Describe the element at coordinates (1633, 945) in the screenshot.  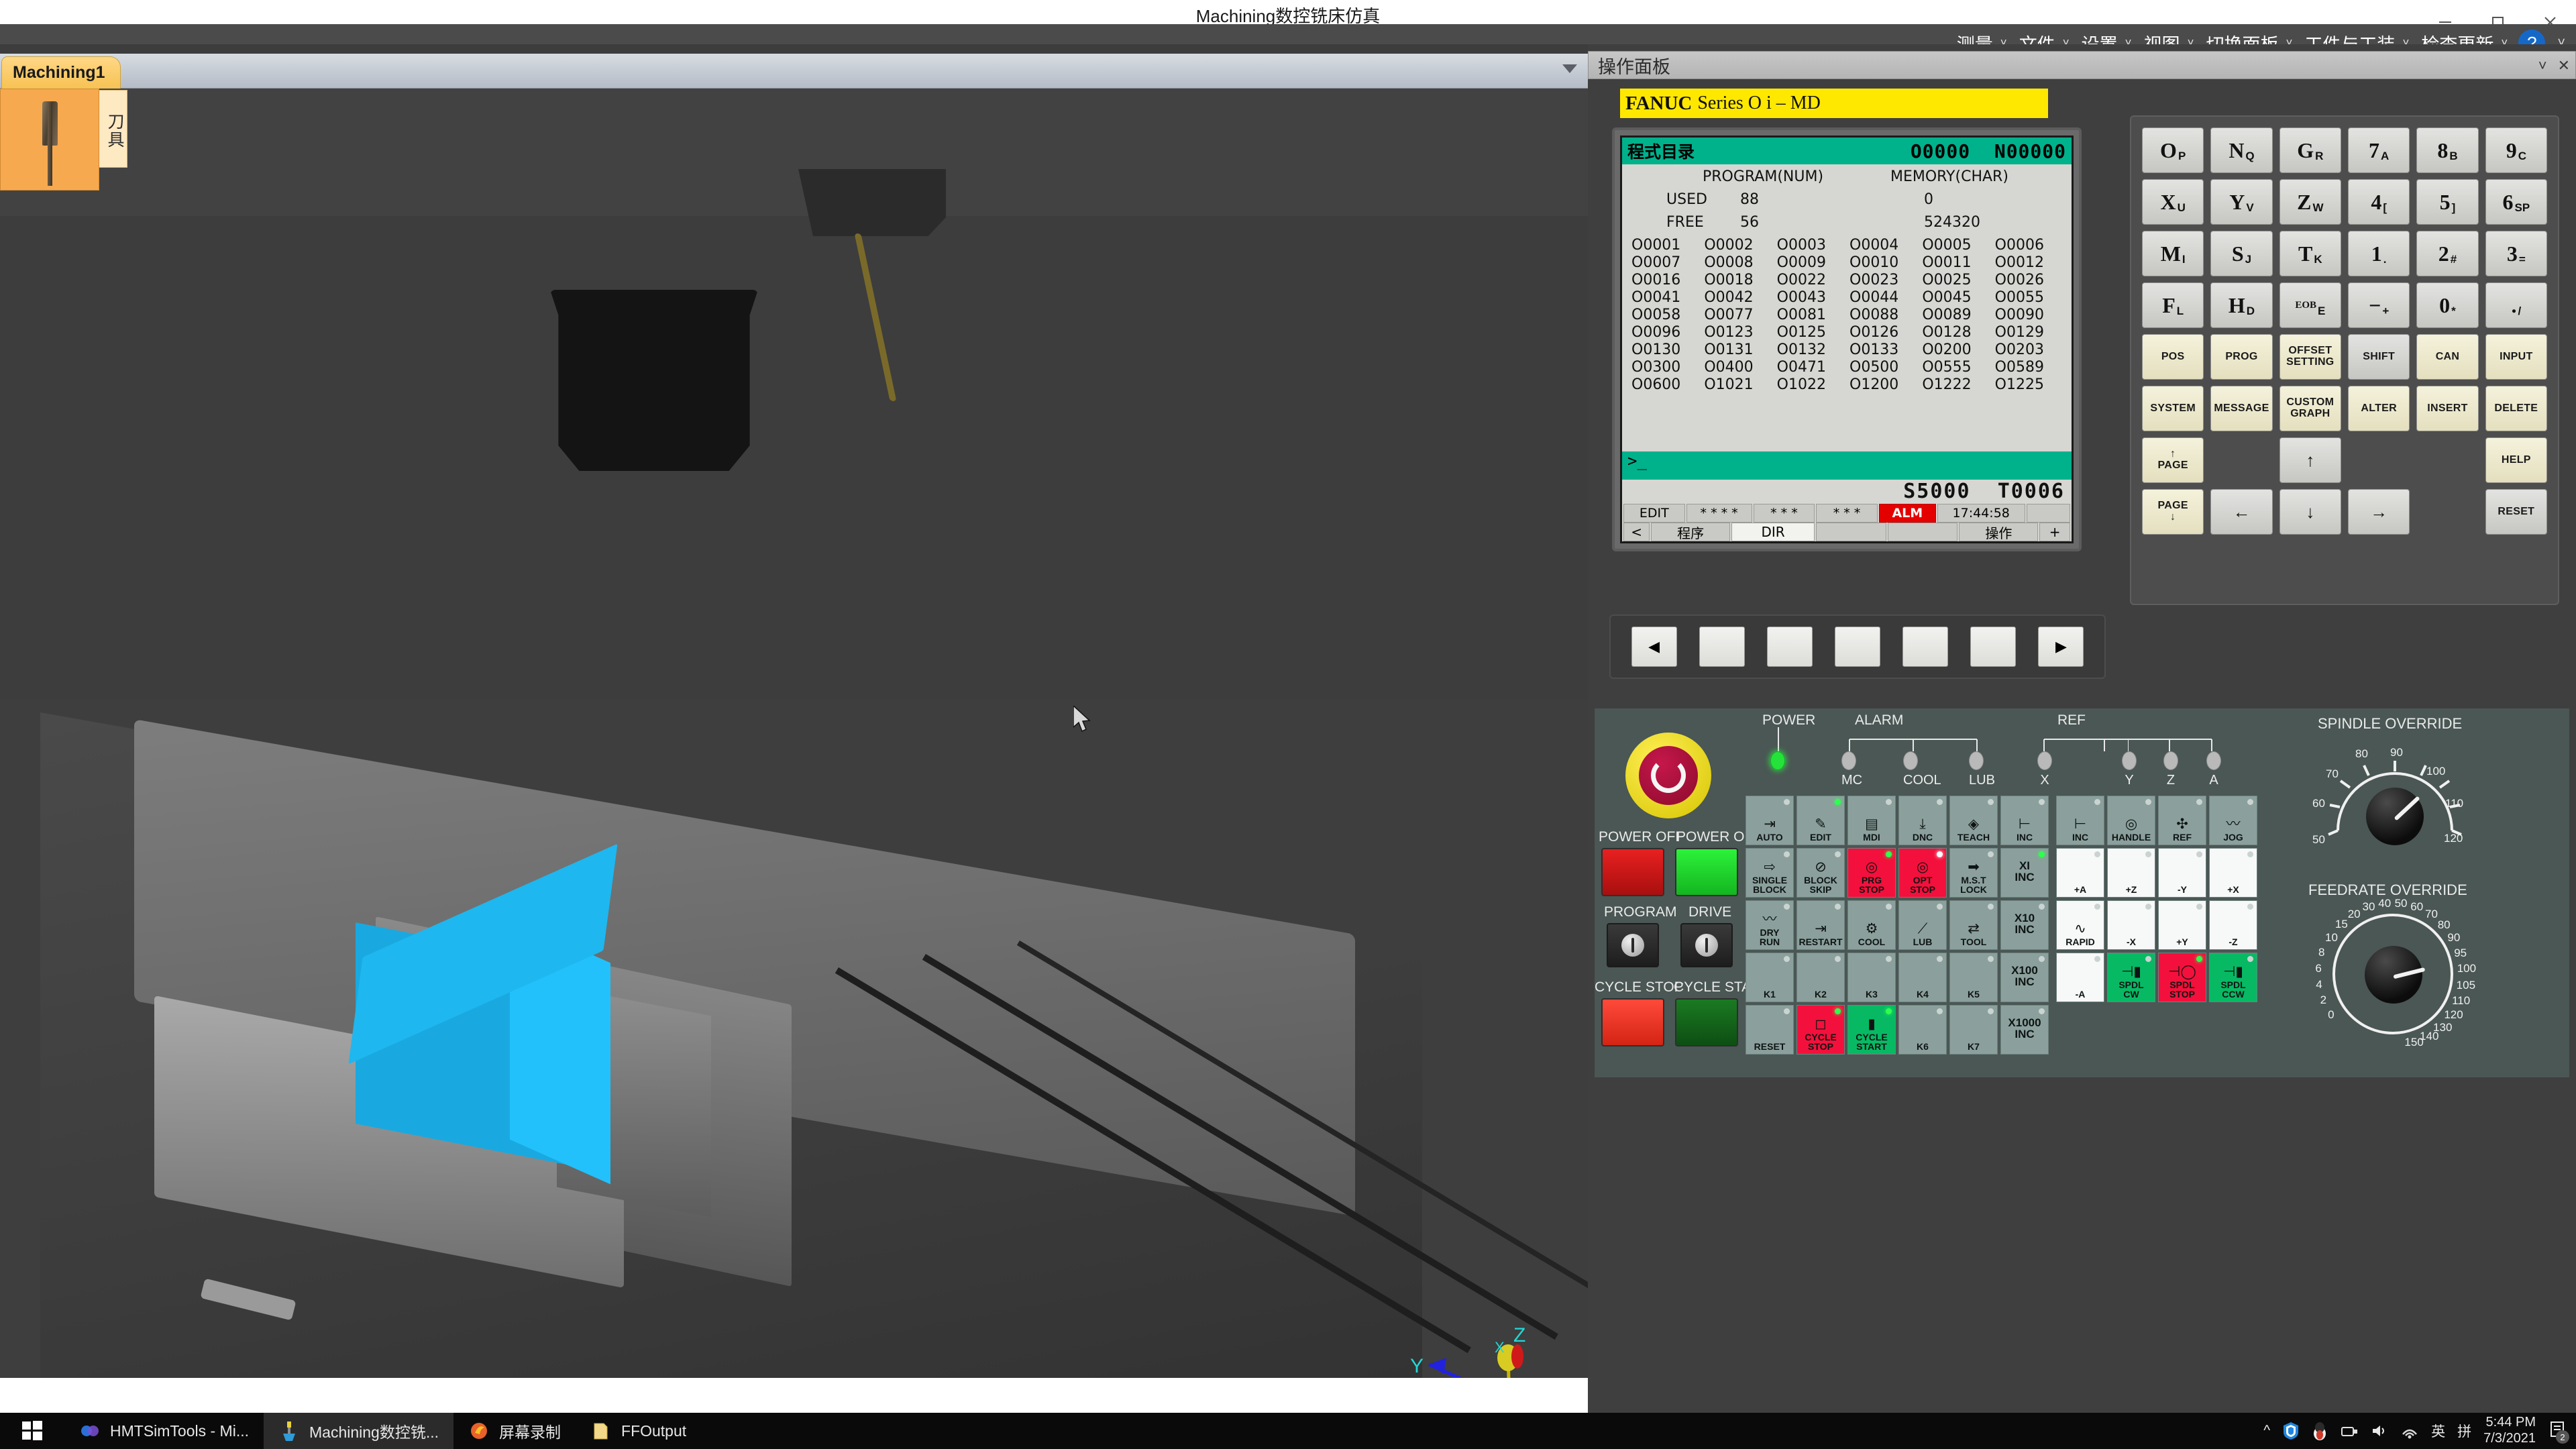
I see `program-keyswitch` at that location.